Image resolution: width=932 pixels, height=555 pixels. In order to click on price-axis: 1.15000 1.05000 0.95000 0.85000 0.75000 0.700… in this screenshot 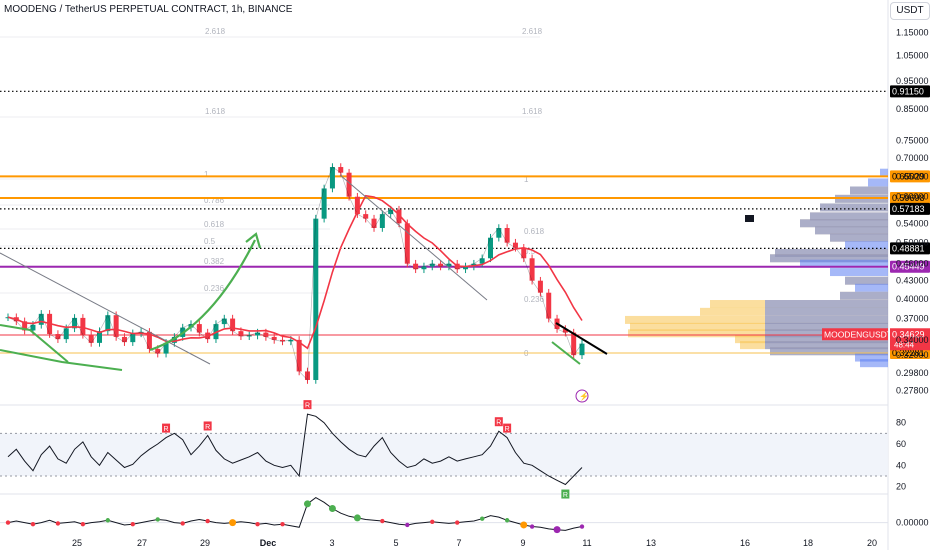, I will do `click(912, 278)`.